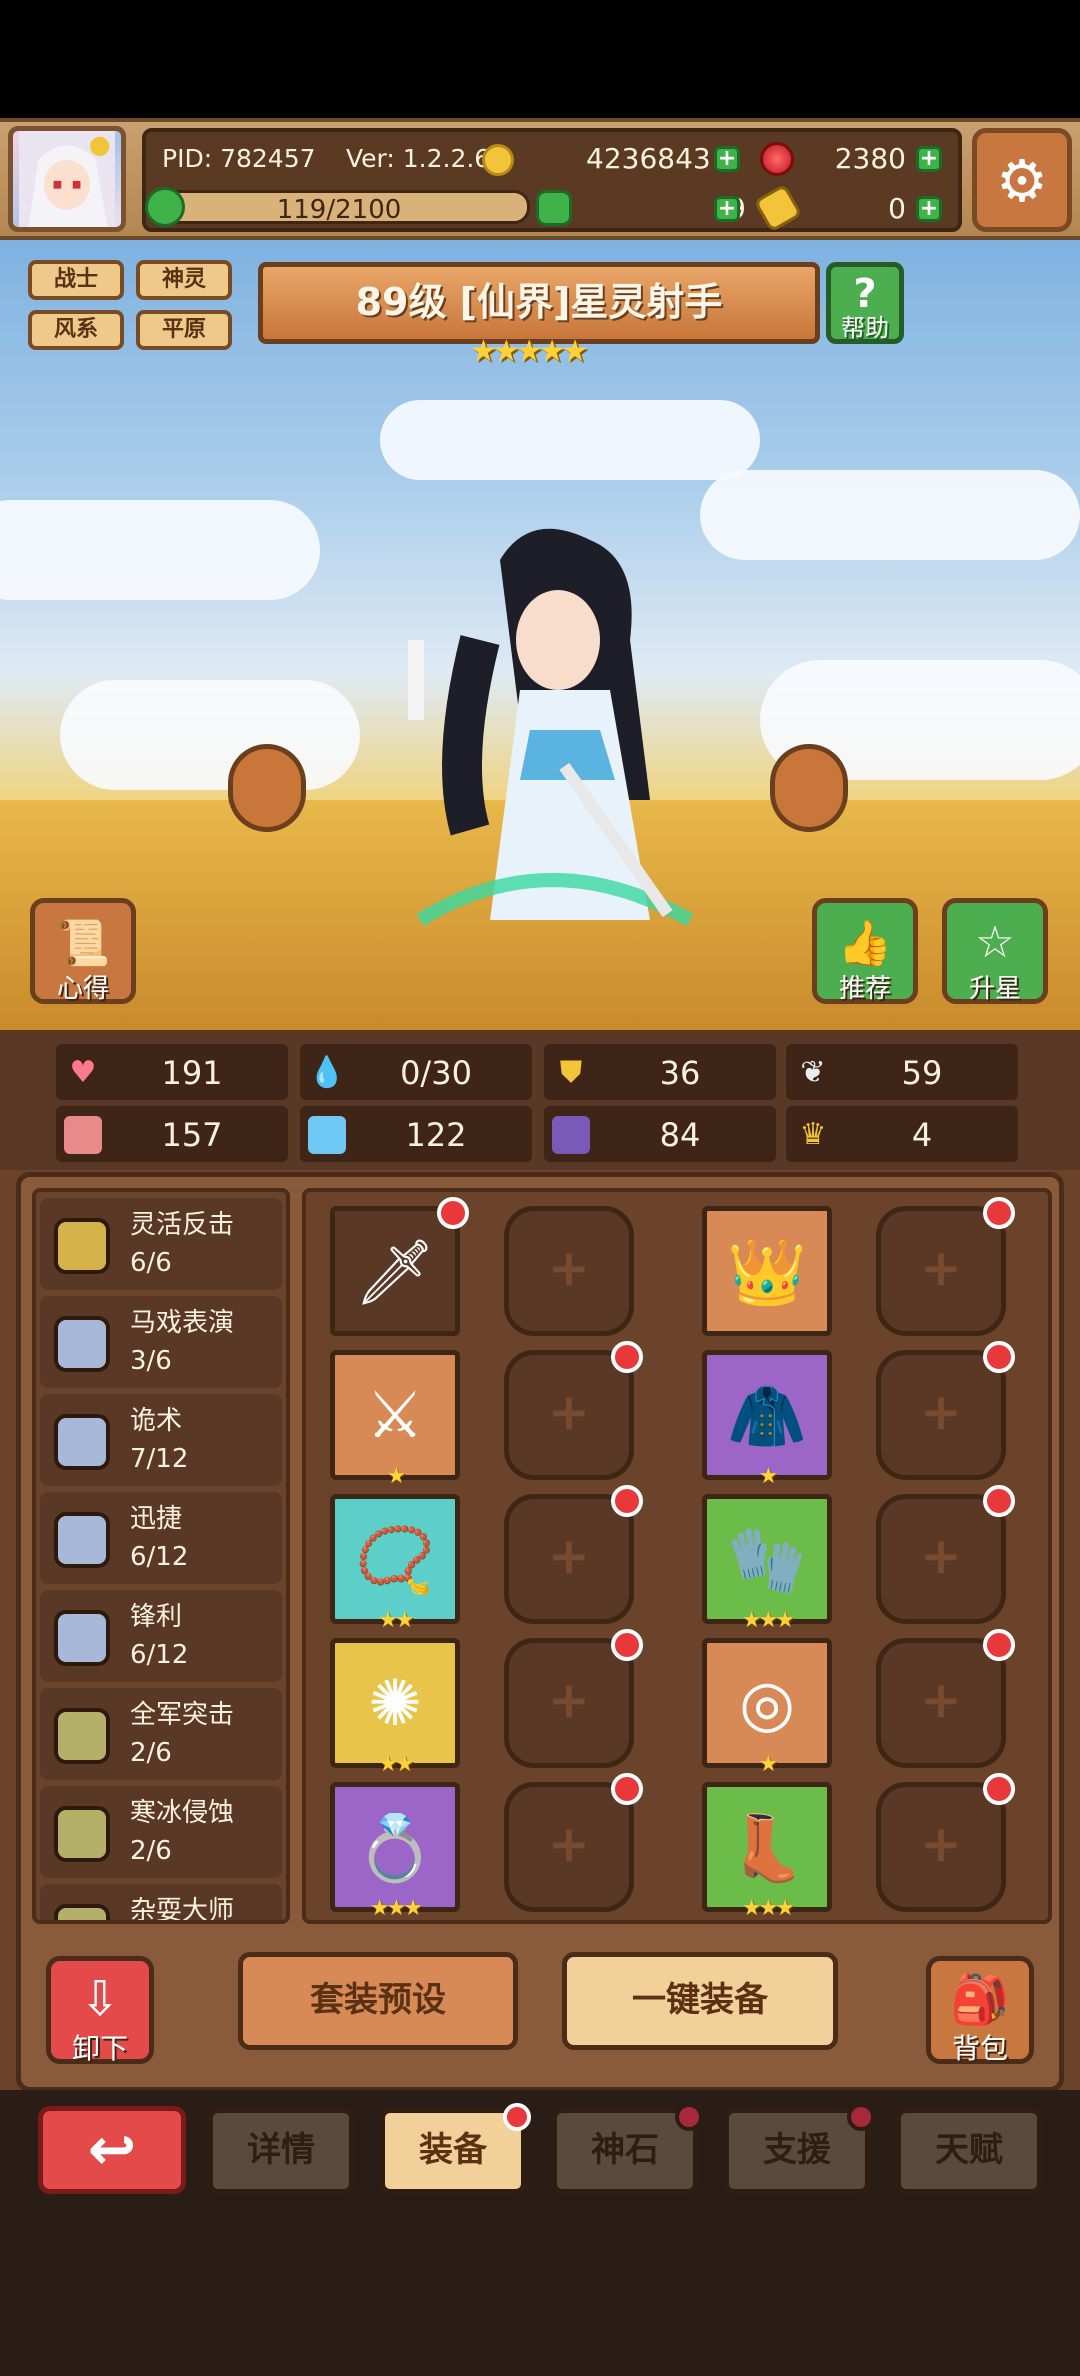 The image size is (1080, 2376). I want to click on wing-icon: ❦, so click(813, 1072).